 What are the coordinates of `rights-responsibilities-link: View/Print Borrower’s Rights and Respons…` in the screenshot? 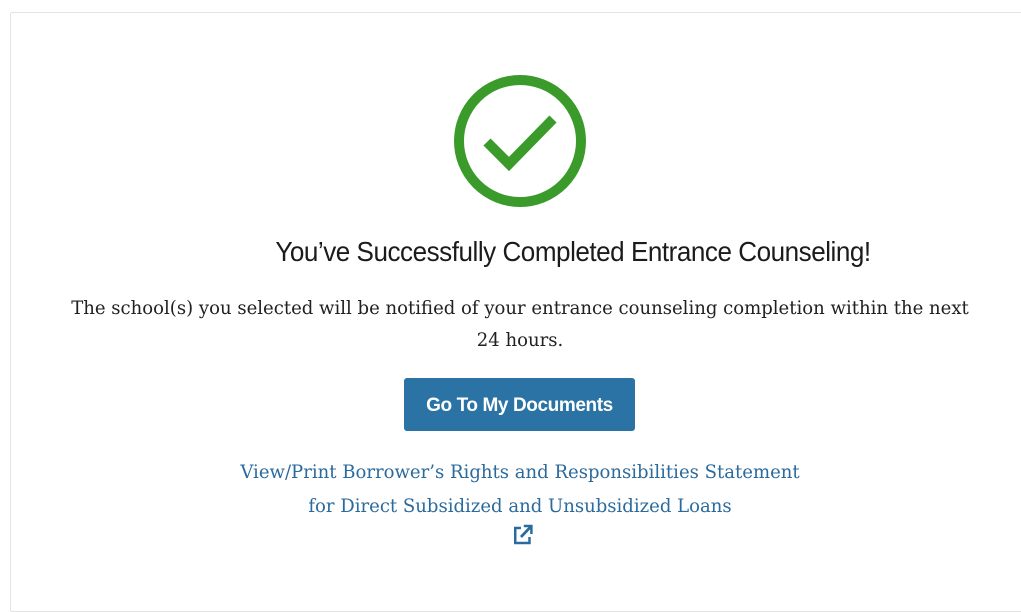 It's located at (520, 506).